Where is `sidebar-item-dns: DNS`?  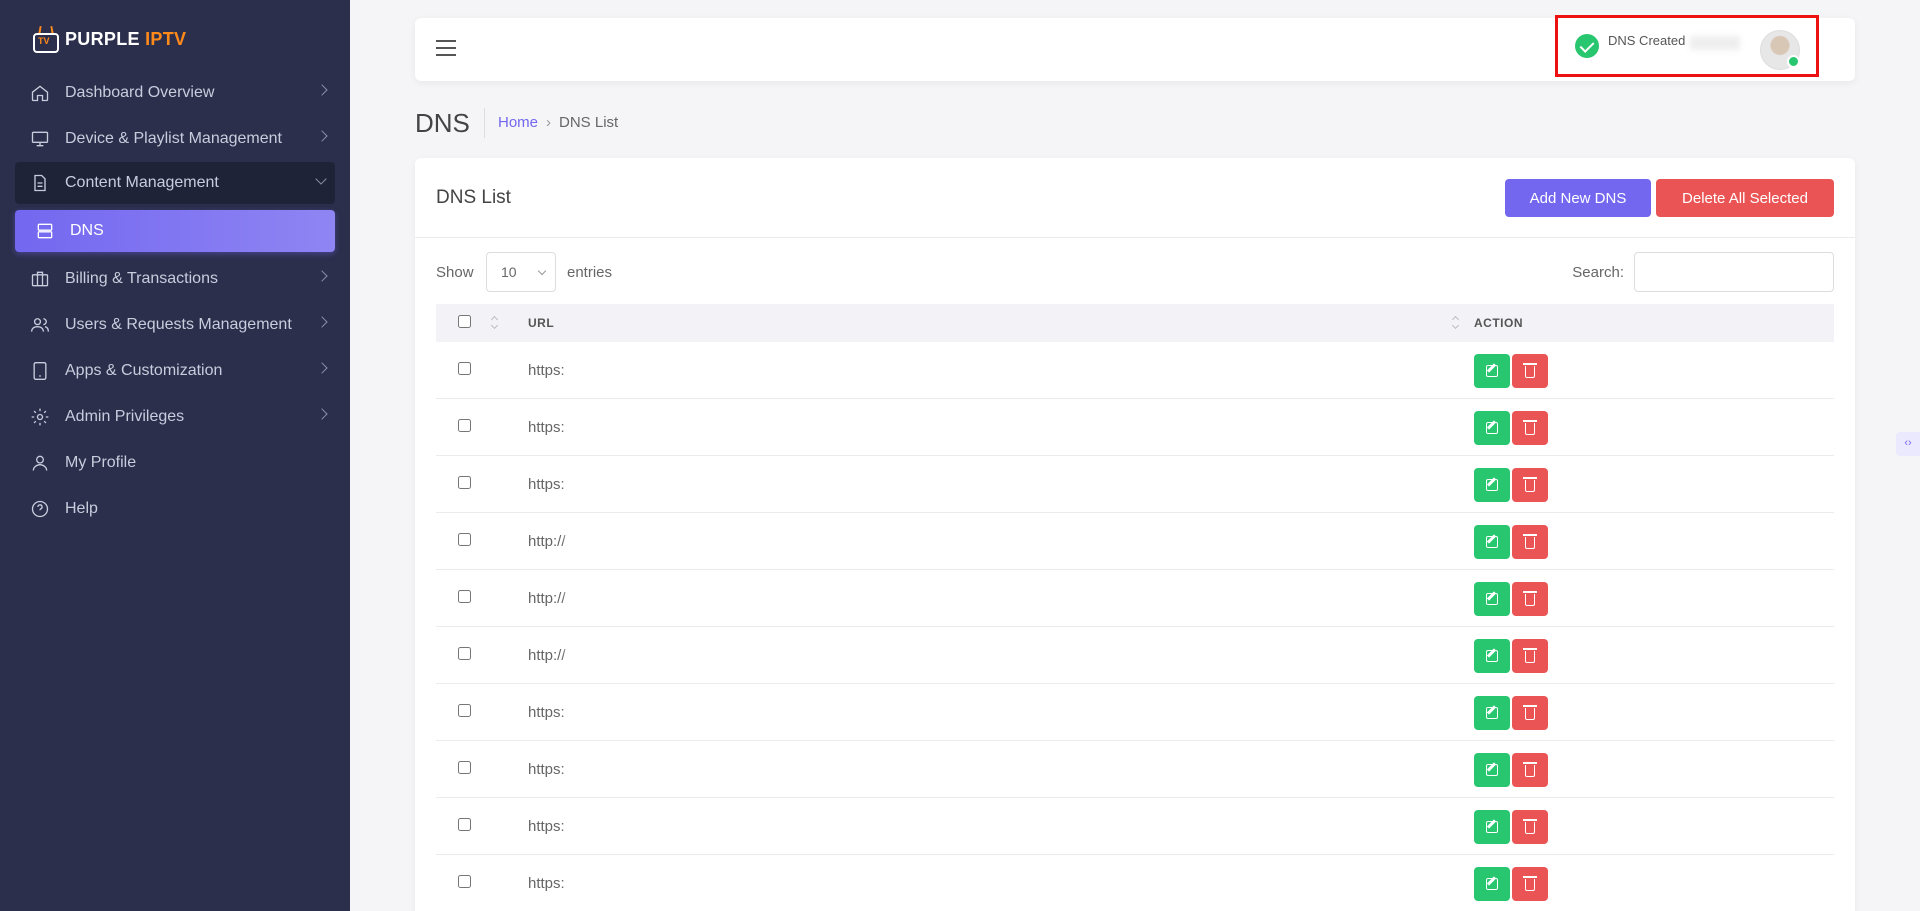 sidebar-item-dns: DNS is located at coordinates (175, 231).